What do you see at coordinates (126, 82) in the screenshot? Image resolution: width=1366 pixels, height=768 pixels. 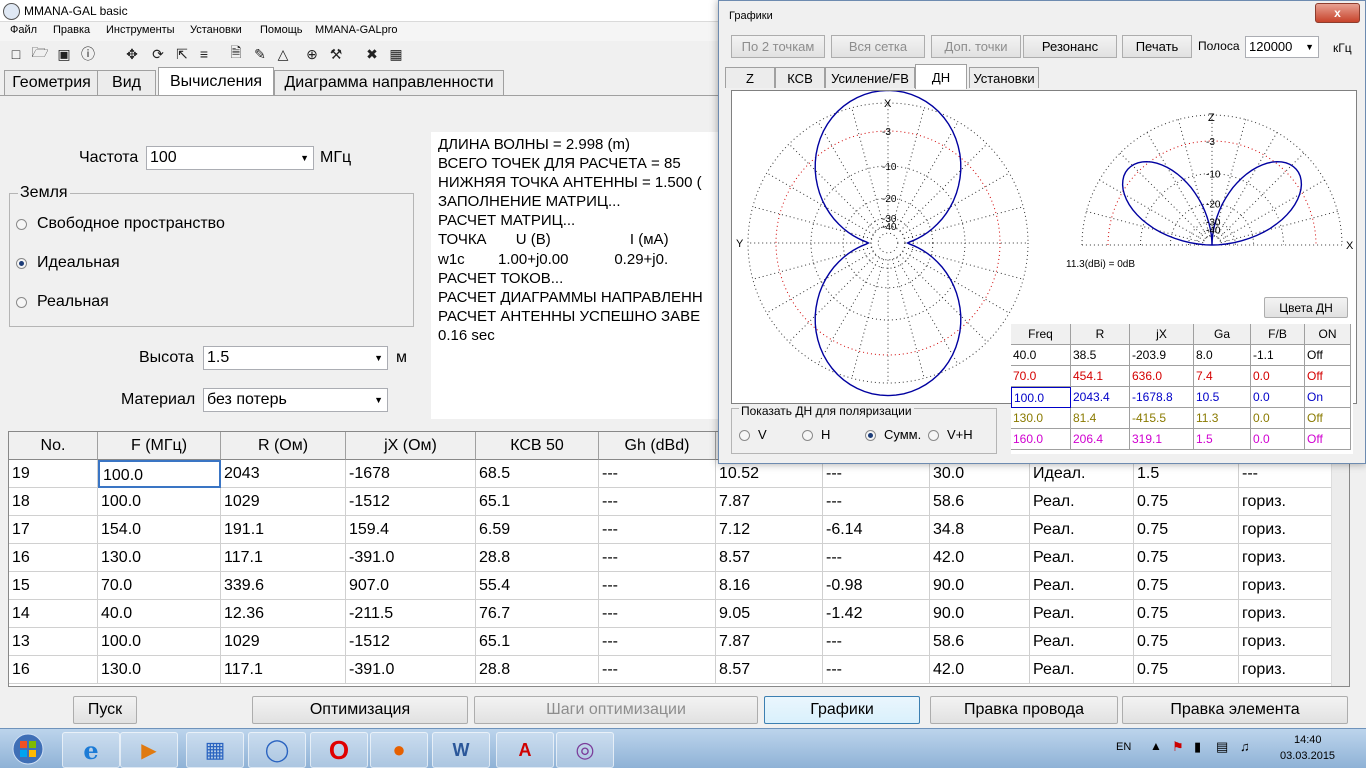 I see `tab-view: Вид` at bounding box center [126, 82].